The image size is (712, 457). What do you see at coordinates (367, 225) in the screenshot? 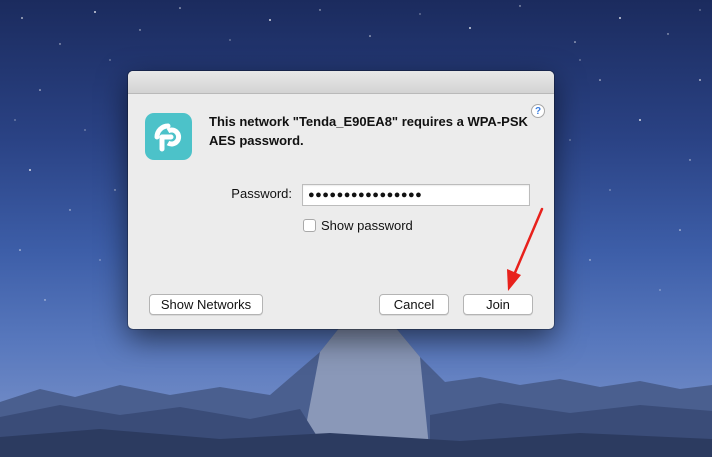
I see `show-password-label: Show password` at bounding box center [367, 225].